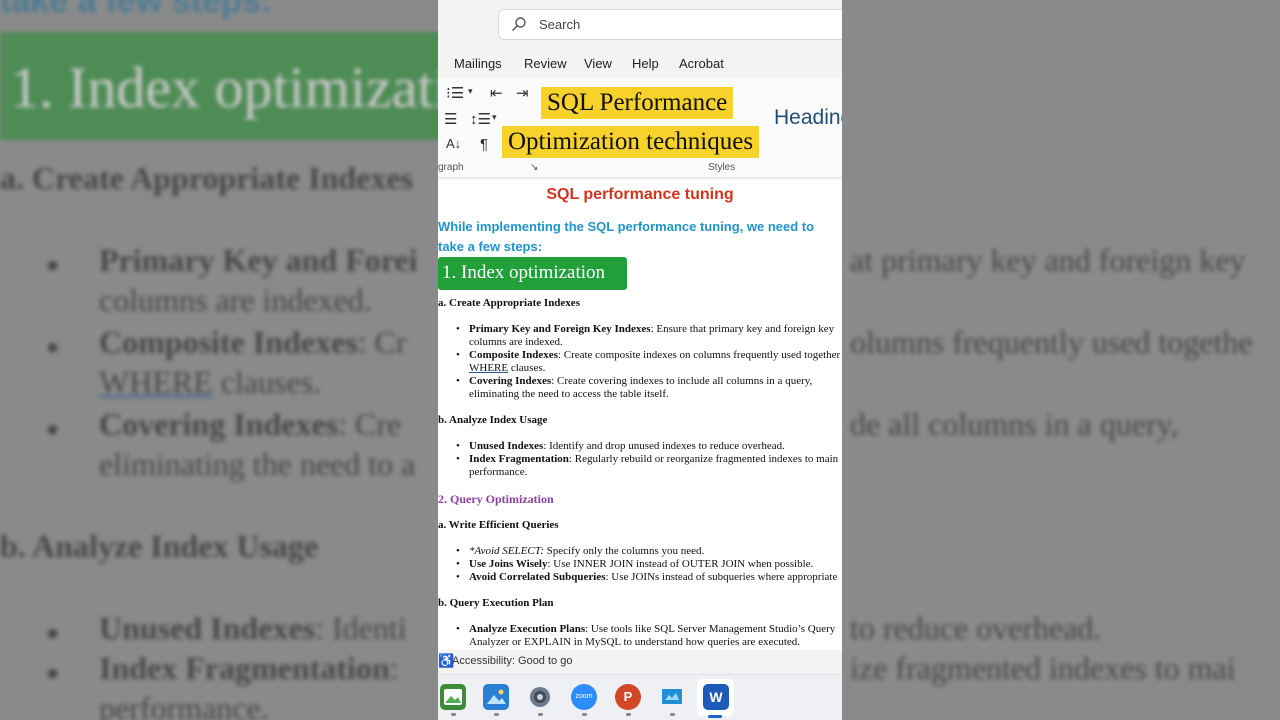  What do you see at coordinates (159, 546) in the screenshot?
I see `bg-sub-heading-b: b. Analyze Index Usage` at bounding box center [159, 546].